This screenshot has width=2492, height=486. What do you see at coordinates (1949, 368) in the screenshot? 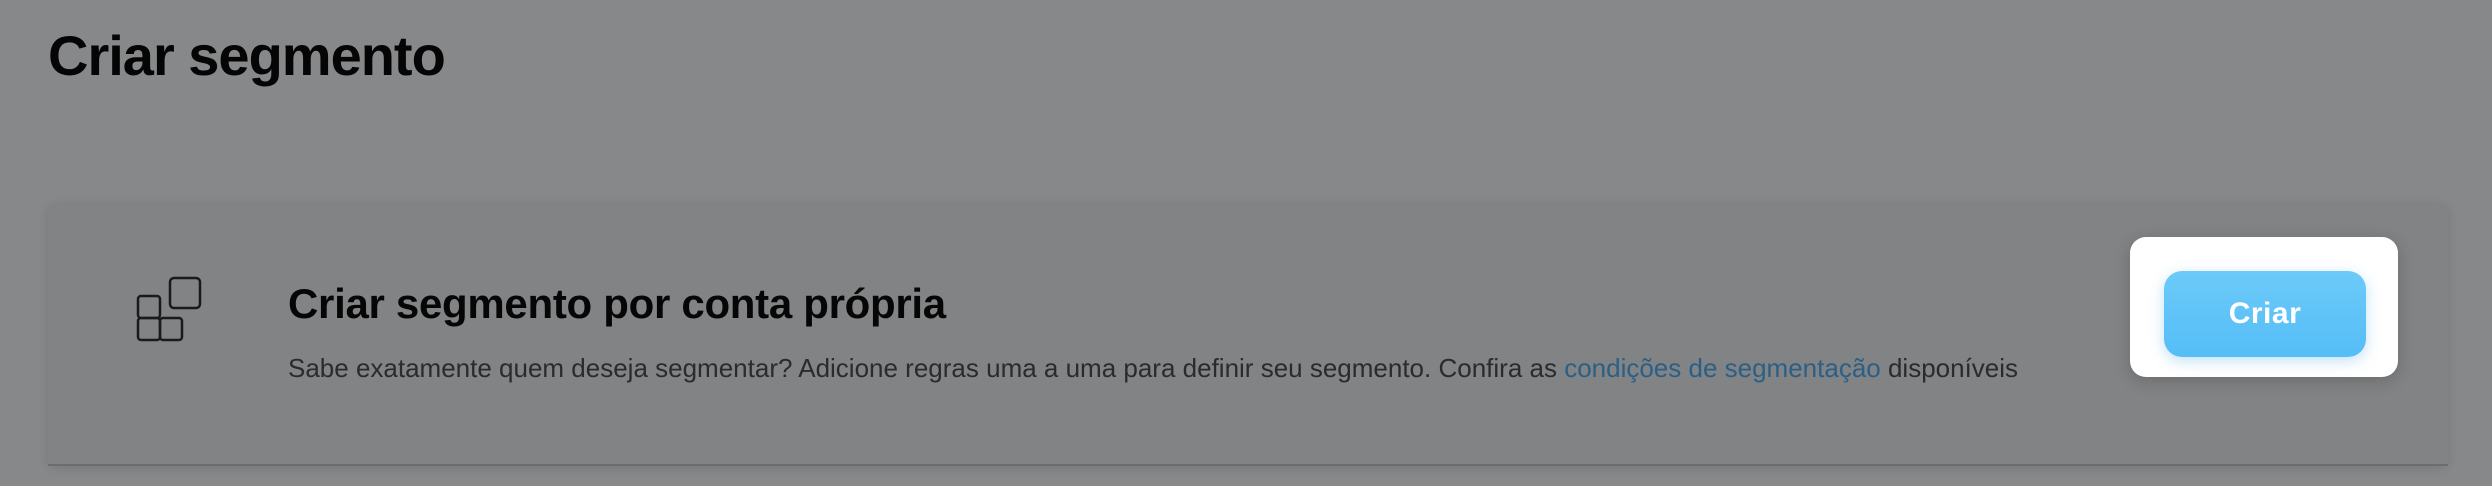
I see `description-text-end: disponíveis` at bounding box center [1949, 368].